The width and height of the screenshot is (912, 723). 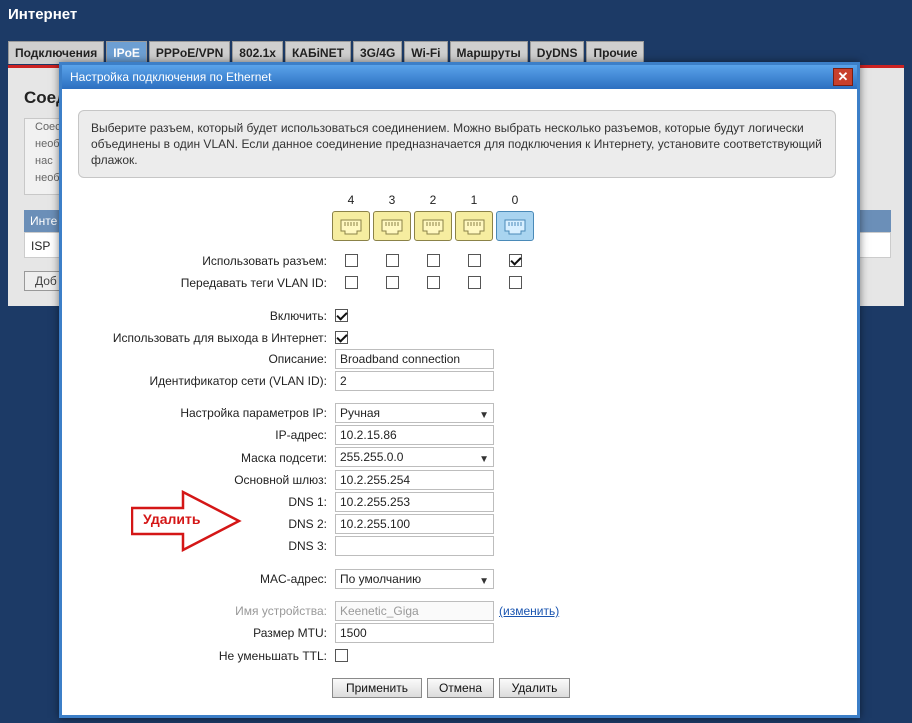 I want to click on tab-connections: Подключения, so click(x=56, y=52).